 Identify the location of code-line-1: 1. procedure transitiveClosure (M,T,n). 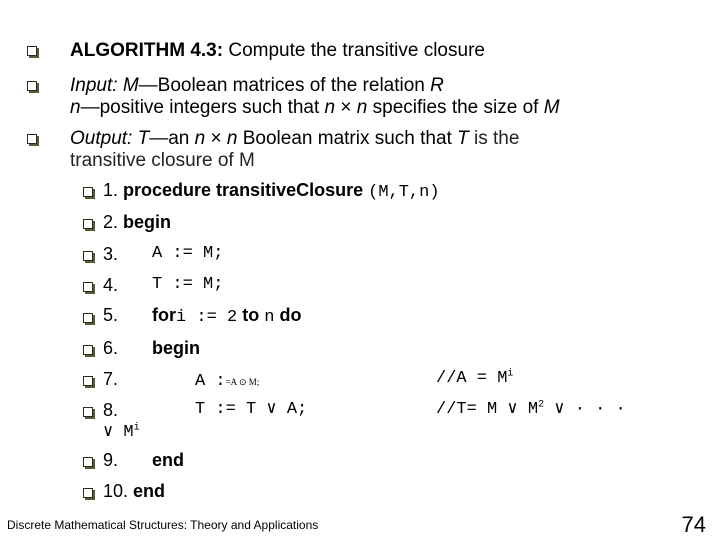
(271, 191).